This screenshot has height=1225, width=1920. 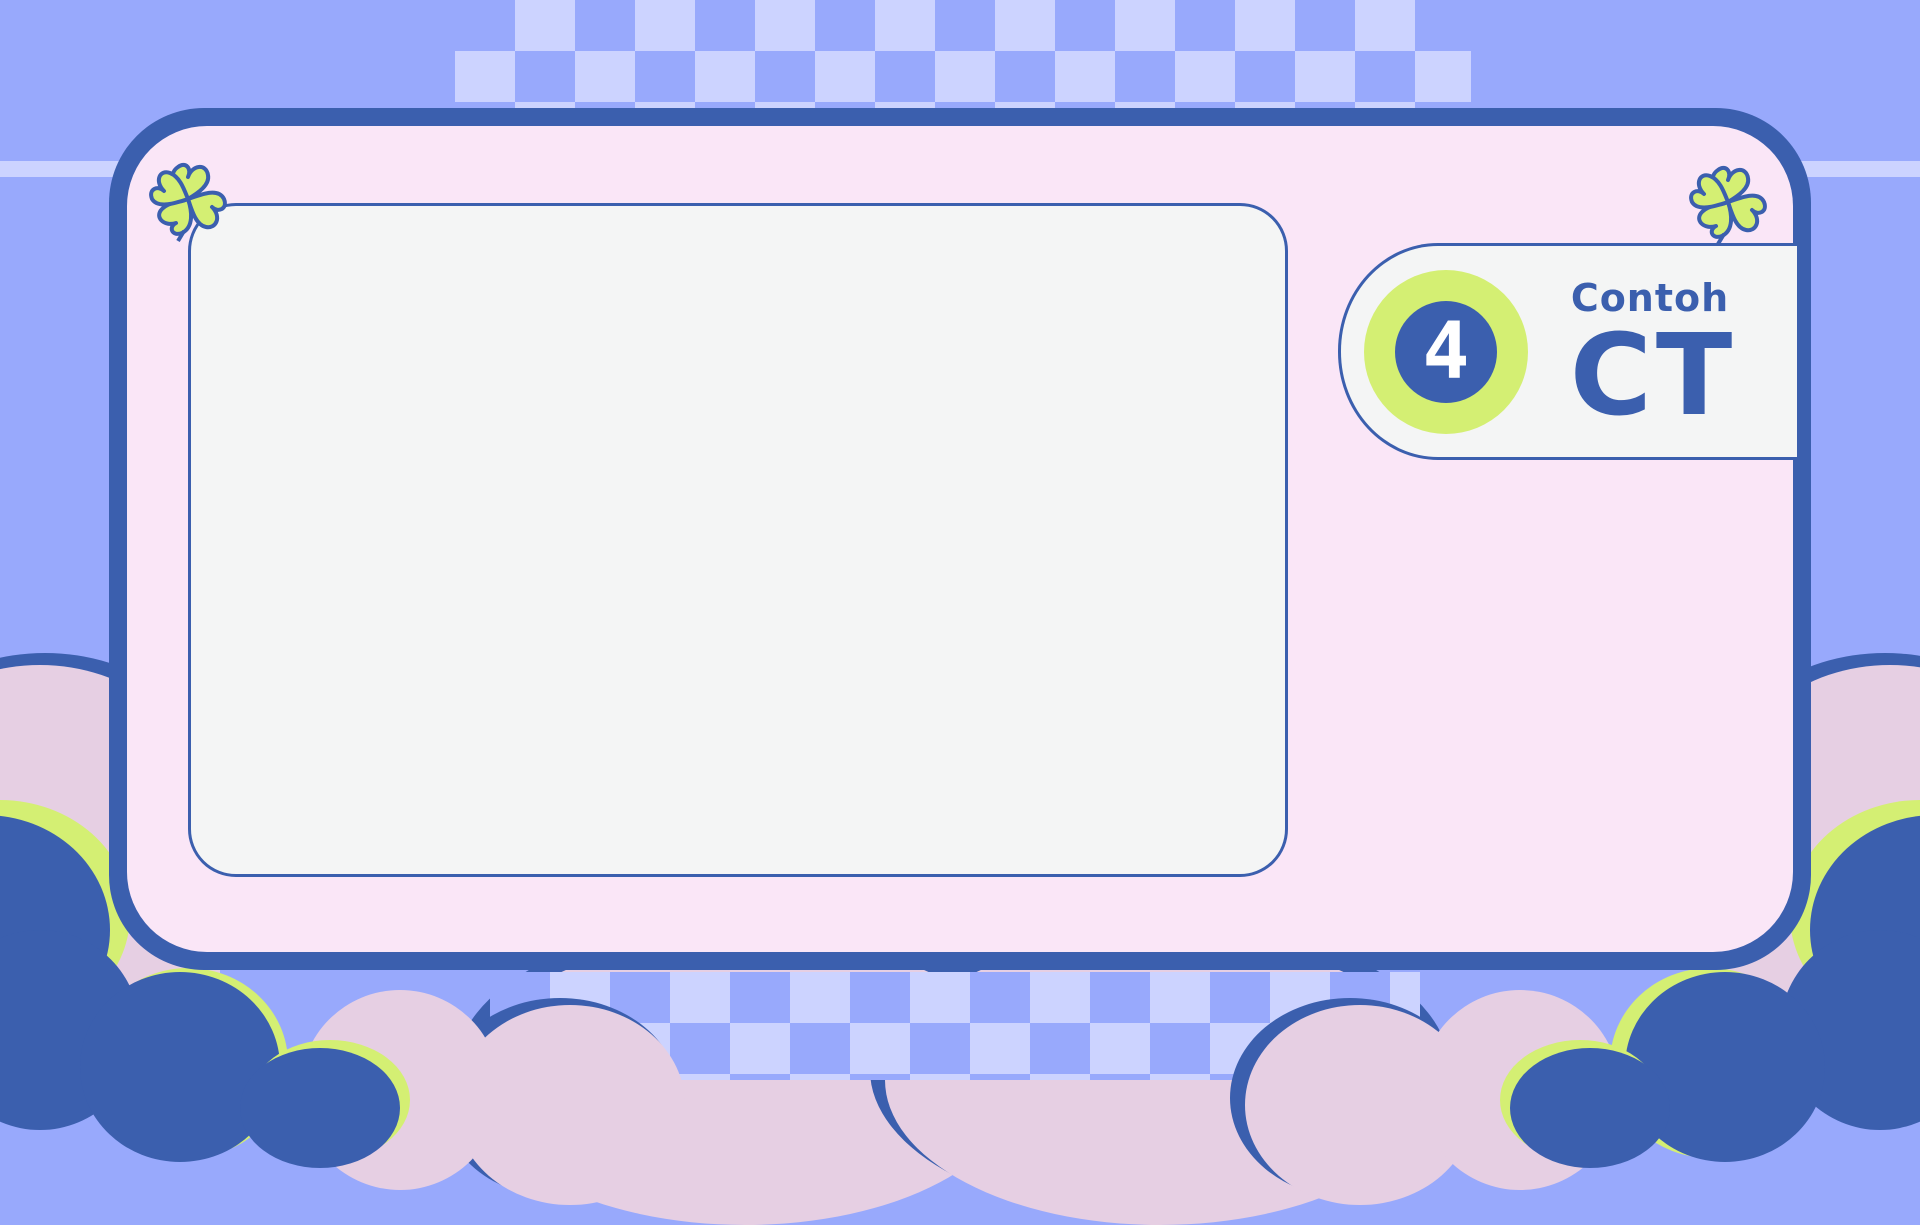 I want to click on example-label-code: CT, so click(x=1653, y=376).